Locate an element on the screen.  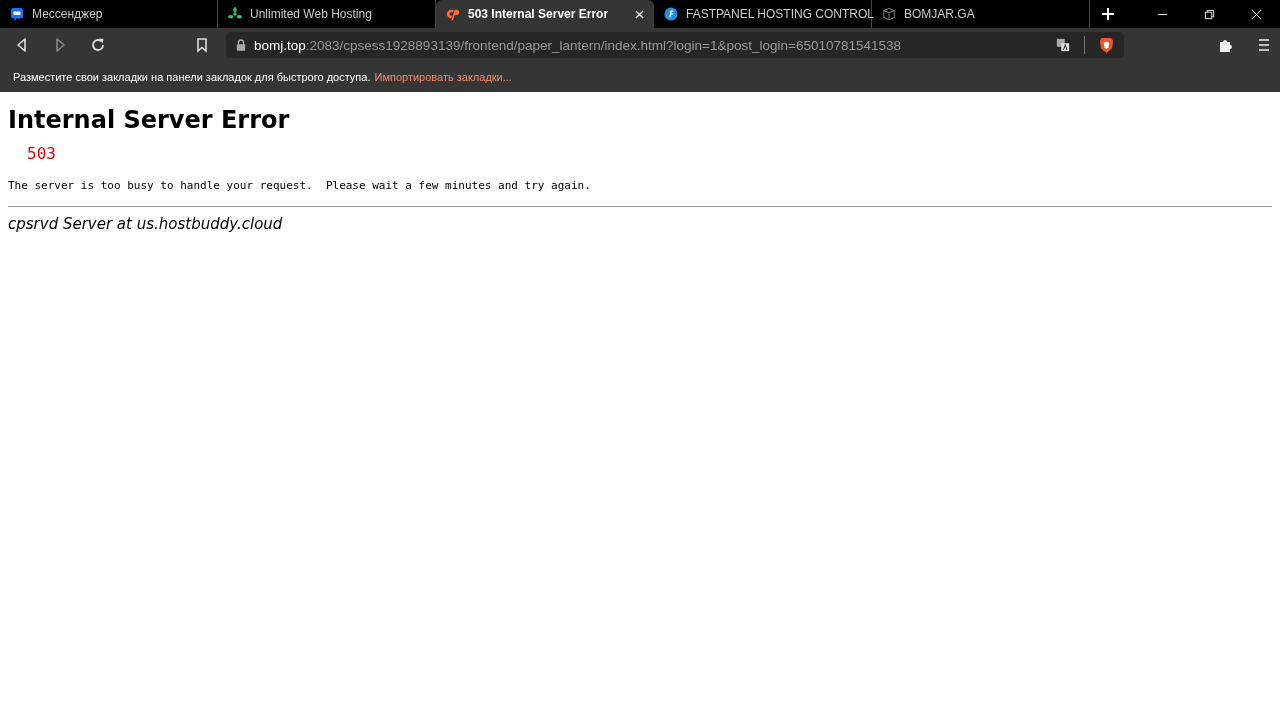
new-tab-icon is located at coordinates (1108, 14).